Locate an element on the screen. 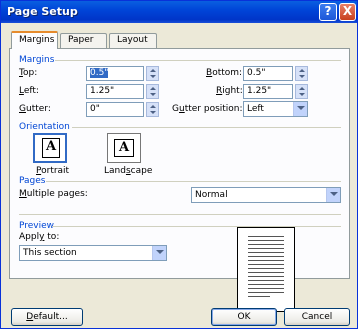 This screenshot has width=358, height=329. pages-group-title: Pages is located at coordinates (32, 181).